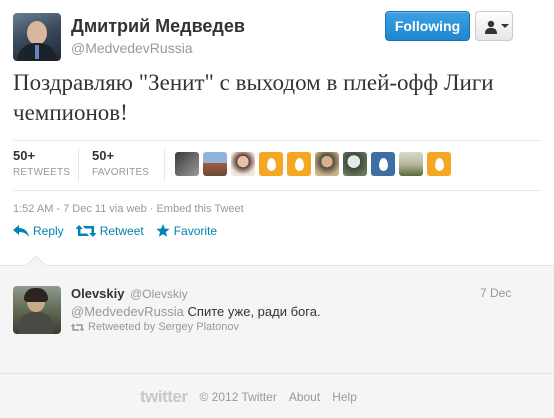 This screenshot has width=554, height=418. I want to click on tweet-actions: Reply Retweet Favorite, so click(115, 231).